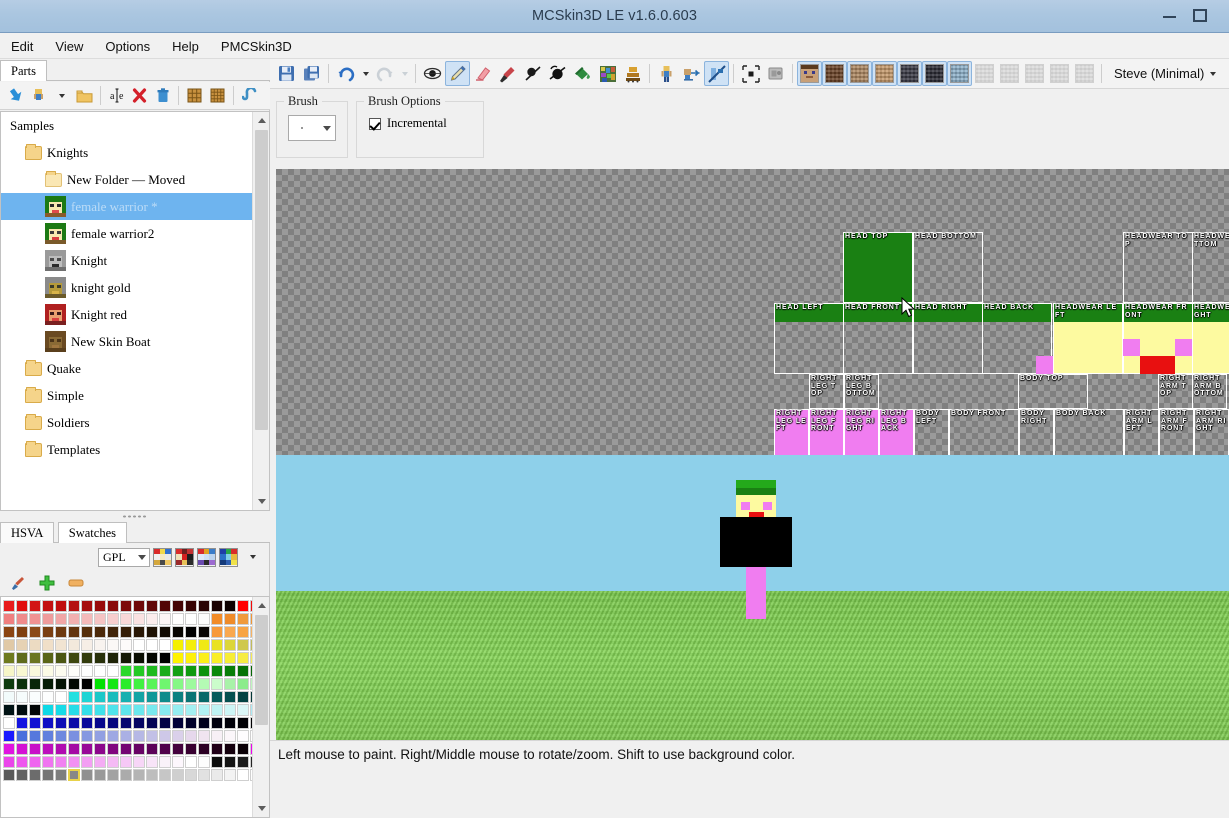 This screenshot has width=1229, height=818. Describe the element at coordinates (1084, 73) in the screenshot. I see `part-armor-right-leg-button` at that location.